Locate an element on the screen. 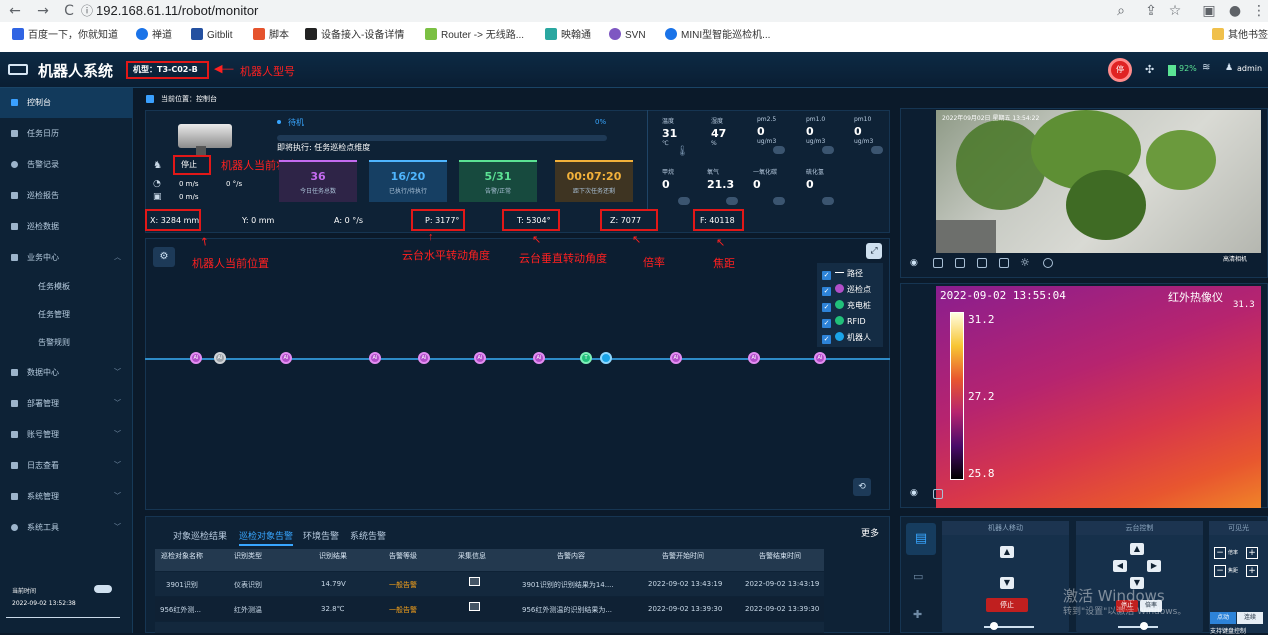 The width and height of the screenshot is (1268, 635). legend-robot: ✓ 机器人 is located at coordinates (846, 338).